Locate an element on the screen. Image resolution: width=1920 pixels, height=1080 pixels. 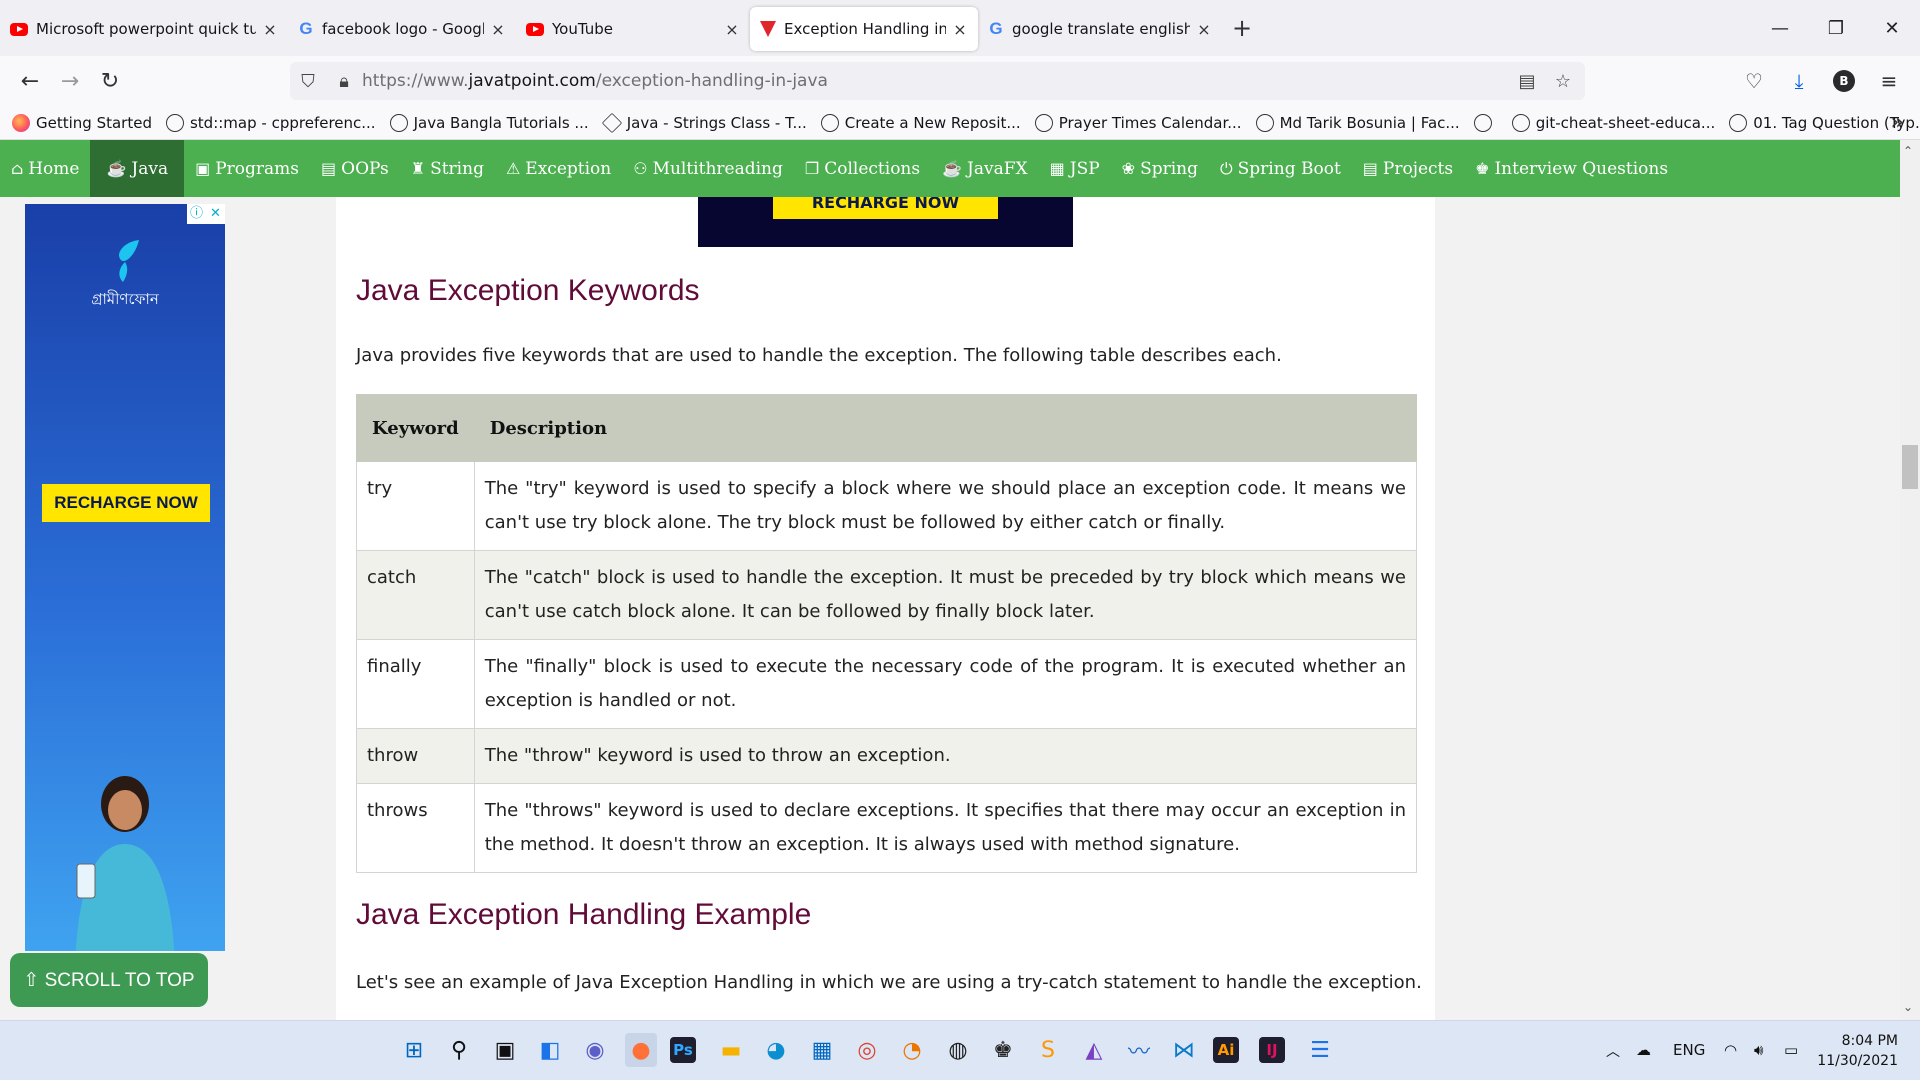
url-protocol: https://www. is located at coordinates (415, 81).